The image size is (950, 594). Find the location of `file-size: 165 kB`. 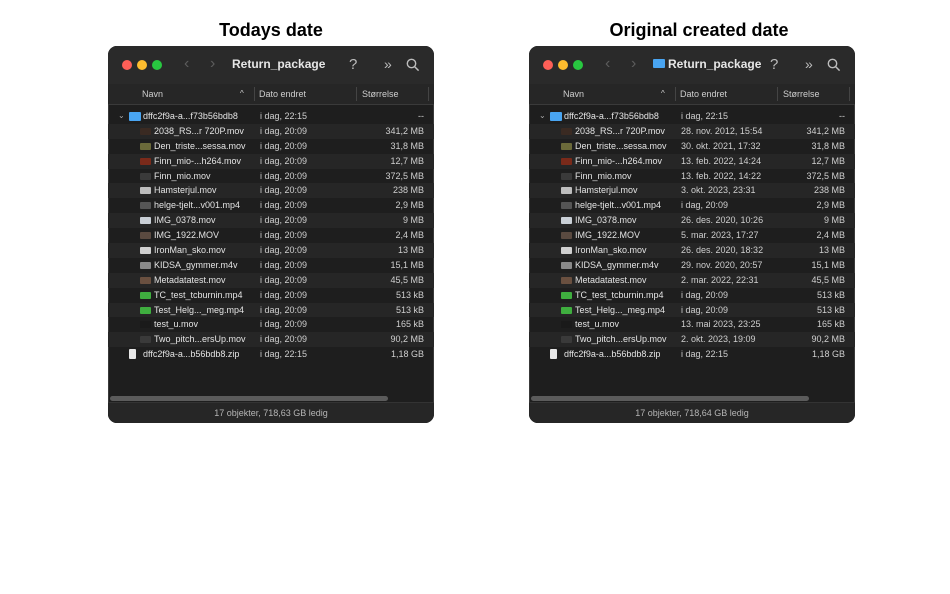

file-size: 165 kB is located at coordinates (409, 324).